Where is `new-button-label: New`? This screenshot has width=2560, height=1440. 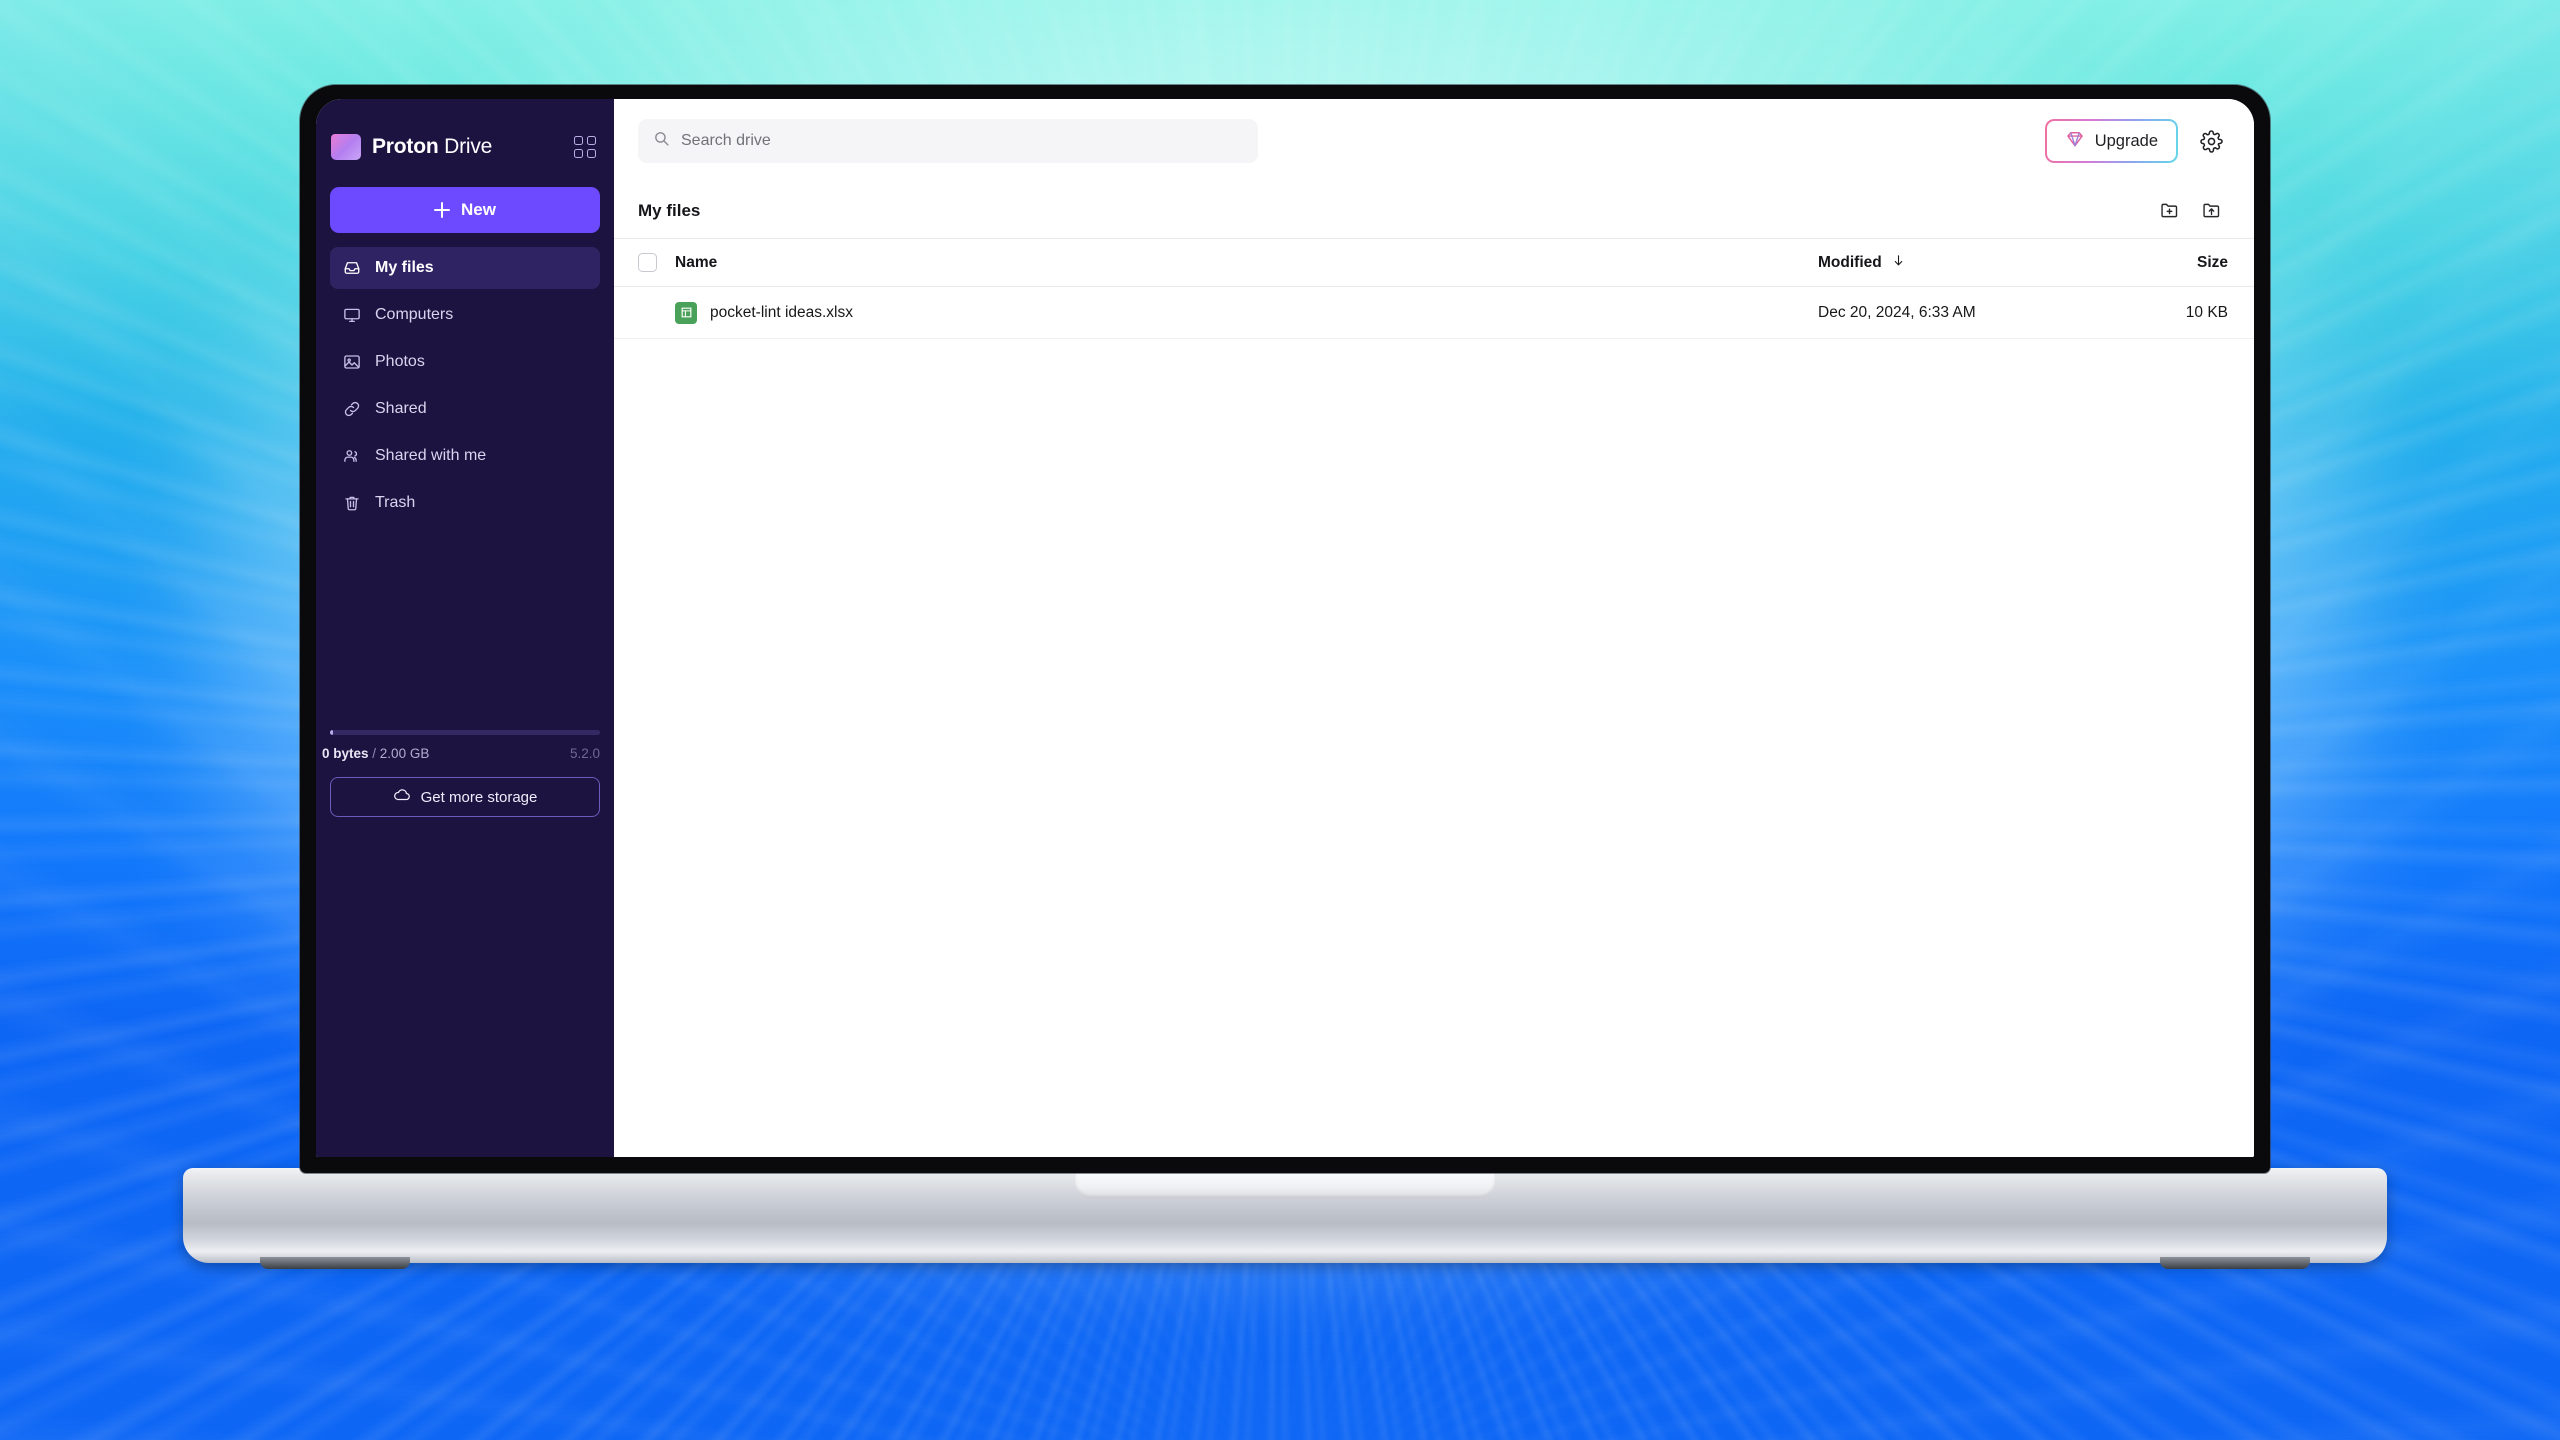
new-button-label: New is located at coordinates (478, 209).